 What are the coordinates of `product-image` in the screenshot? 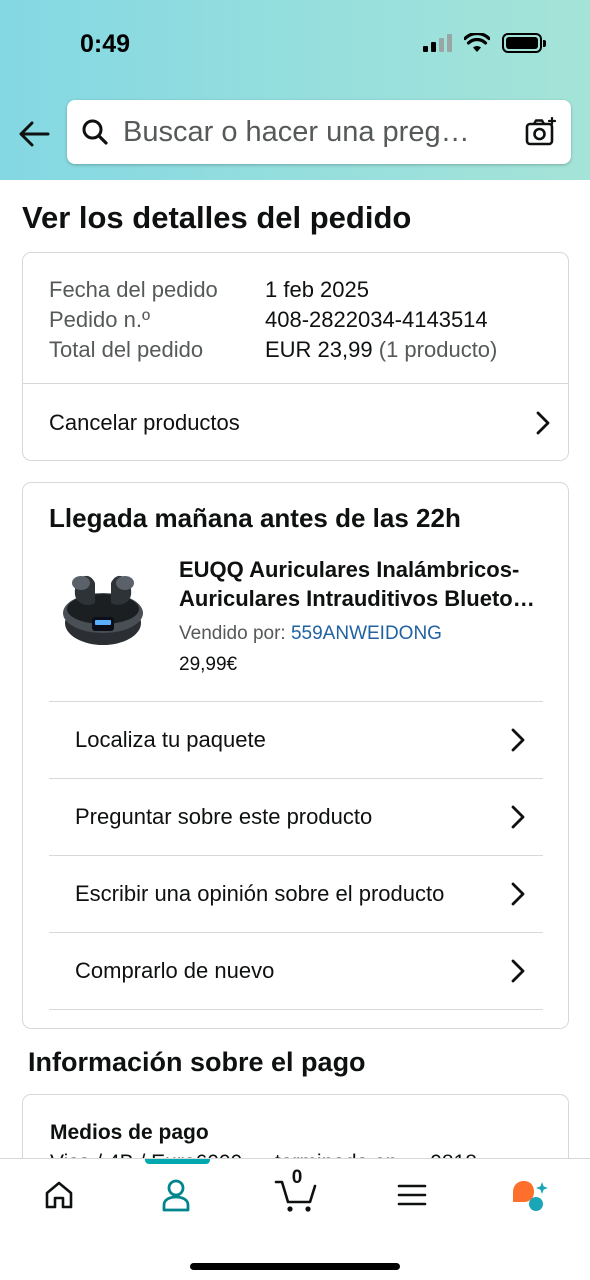 It's located at (103, 605).